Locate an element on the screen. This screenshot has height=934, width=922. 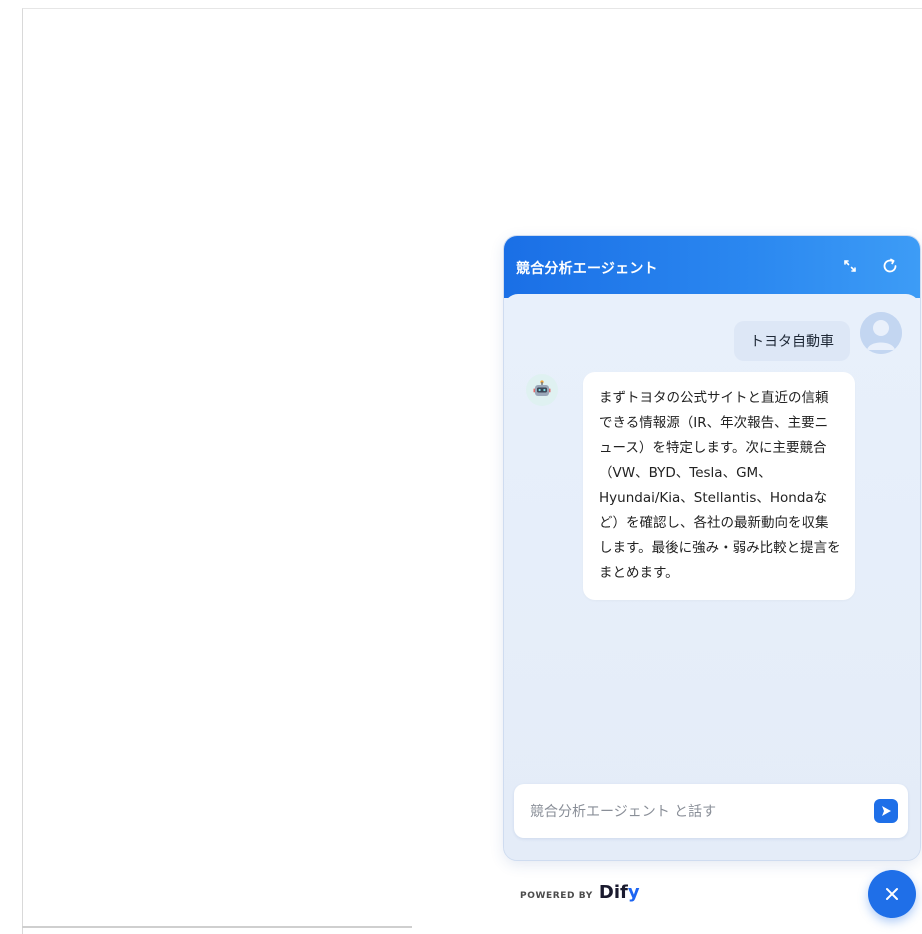
send-icon is located at coordinates (886, 811).